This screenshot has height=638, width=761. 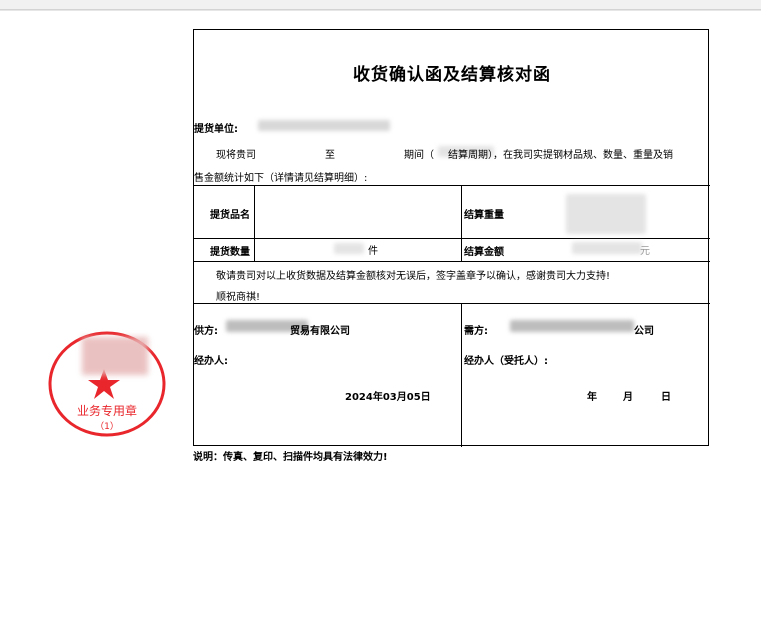 I want to click on seal-graphic: 业务专用章 （1）, so click(x=107, y=384).